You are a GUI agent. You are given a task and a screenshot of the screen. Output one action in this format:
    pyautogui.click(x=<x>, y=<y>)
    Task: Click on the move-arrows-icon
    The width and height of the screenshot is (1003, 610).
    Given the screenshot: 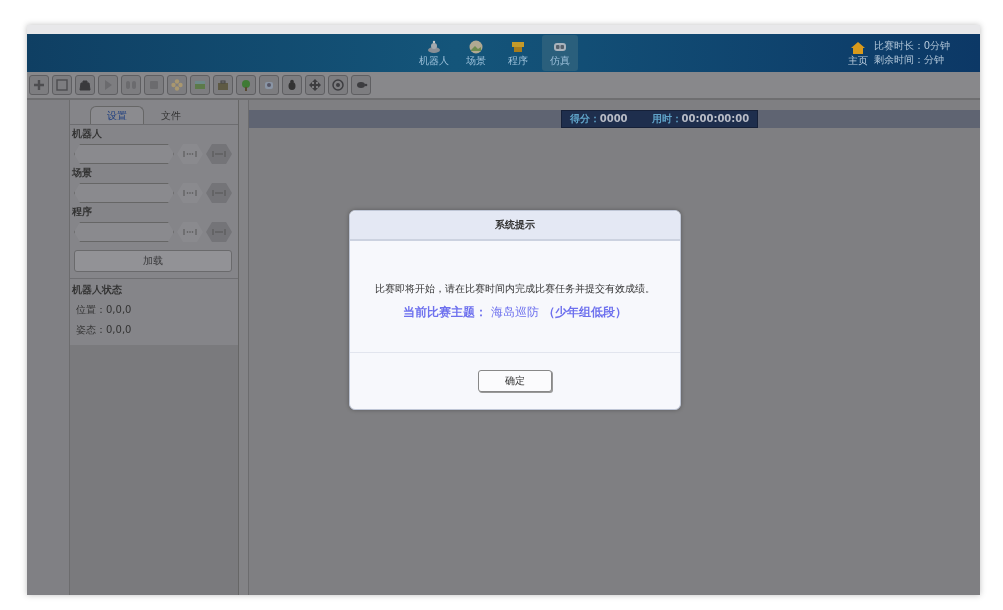 What is the action you would take?
    pyautogui.click(x=315, y=85)
    